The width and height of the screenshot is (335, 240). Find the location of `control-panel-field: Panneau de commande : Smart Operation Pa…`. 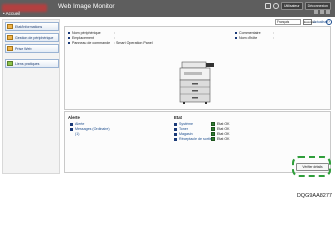

control-panel-field: Panneau de commande : Smart Operation Pa… is located at coordinates (110, 43).